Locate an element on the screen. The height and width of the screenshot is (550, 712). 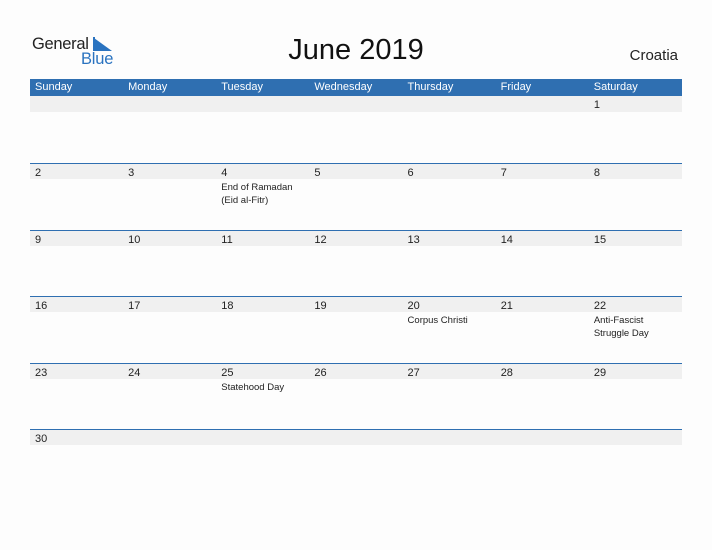
holiday-label: Anti-Fascist Struggle Day is located at coordinates (621, 327).